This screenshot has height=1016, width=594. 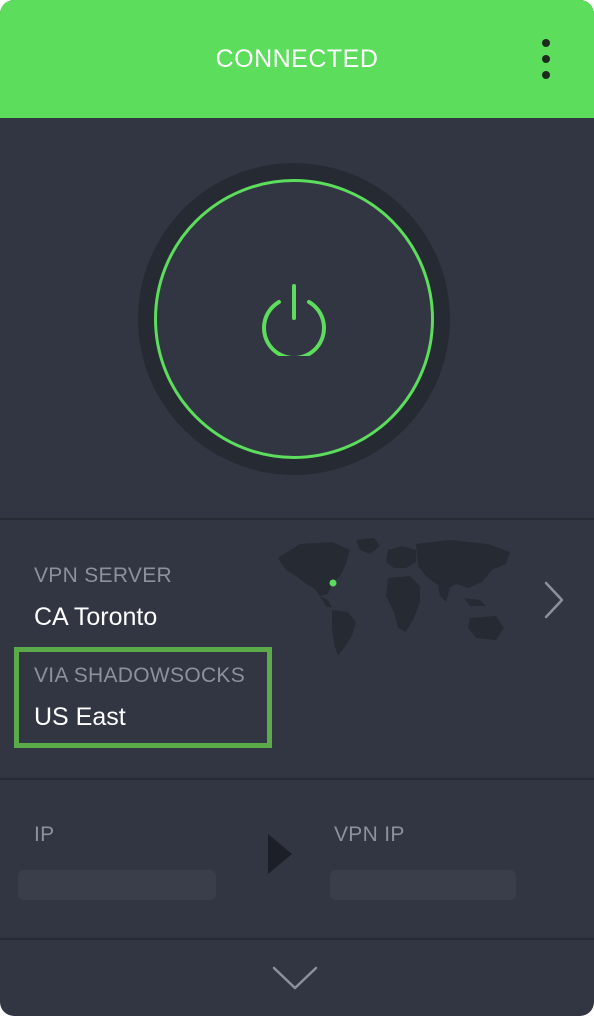 I want to click on power-button, so click(x=294, y=319).